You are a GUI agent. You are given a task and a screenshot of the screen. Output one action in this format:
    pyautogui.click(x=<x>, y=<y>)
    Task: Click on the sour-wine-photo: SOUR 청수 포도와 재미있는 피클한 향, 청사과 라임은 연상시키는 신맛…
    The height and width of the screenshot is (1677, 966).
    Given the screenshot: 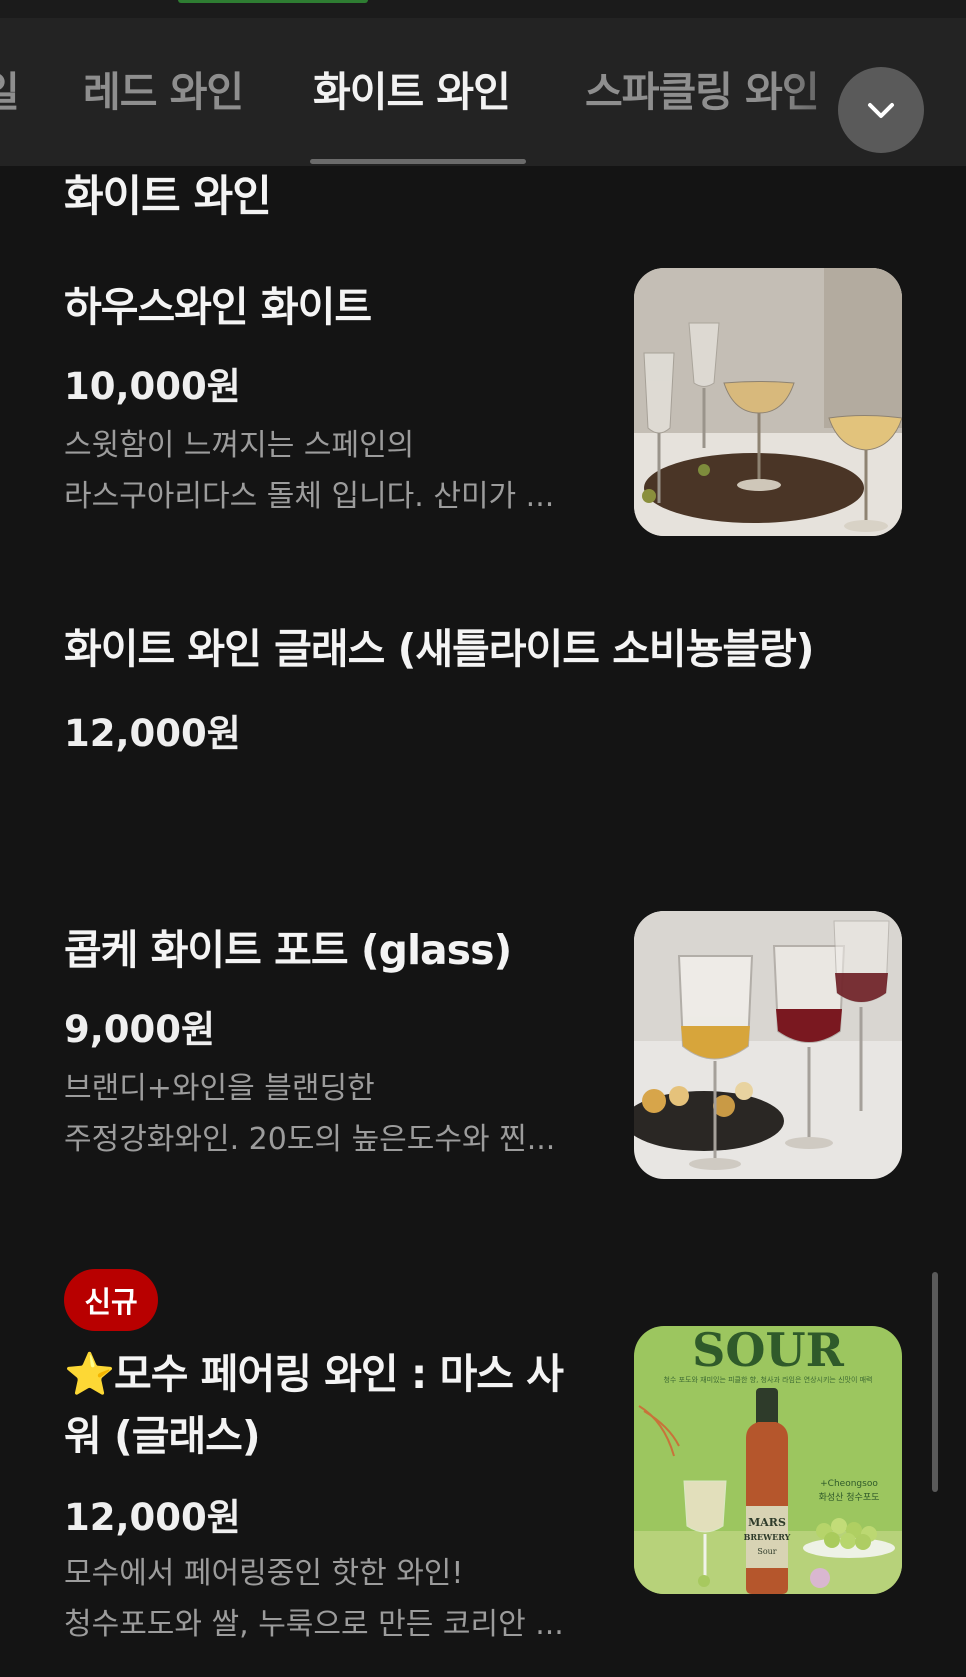 What is the action you would take?
    pyautogui.click(x=768, y=1460)
    